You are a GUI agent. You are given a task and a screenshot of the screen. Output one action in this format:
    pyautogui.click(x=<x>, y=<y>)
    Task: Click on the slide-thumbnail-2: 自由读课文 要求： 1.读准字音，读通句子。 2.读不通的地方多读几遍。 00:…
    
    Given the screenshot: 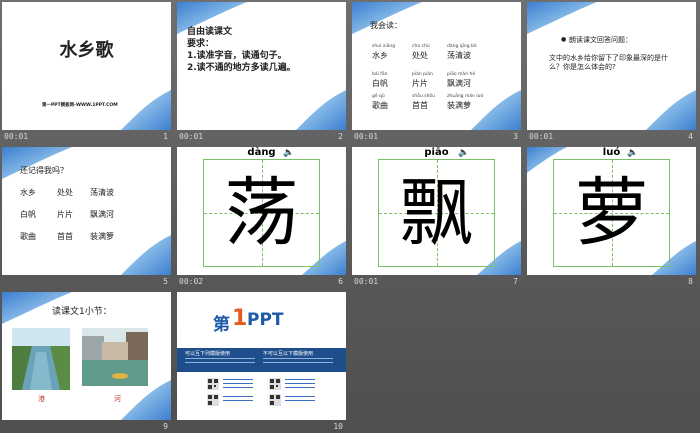 What is the action you would take?
    pyautogui.click(x=261, y=72)
    